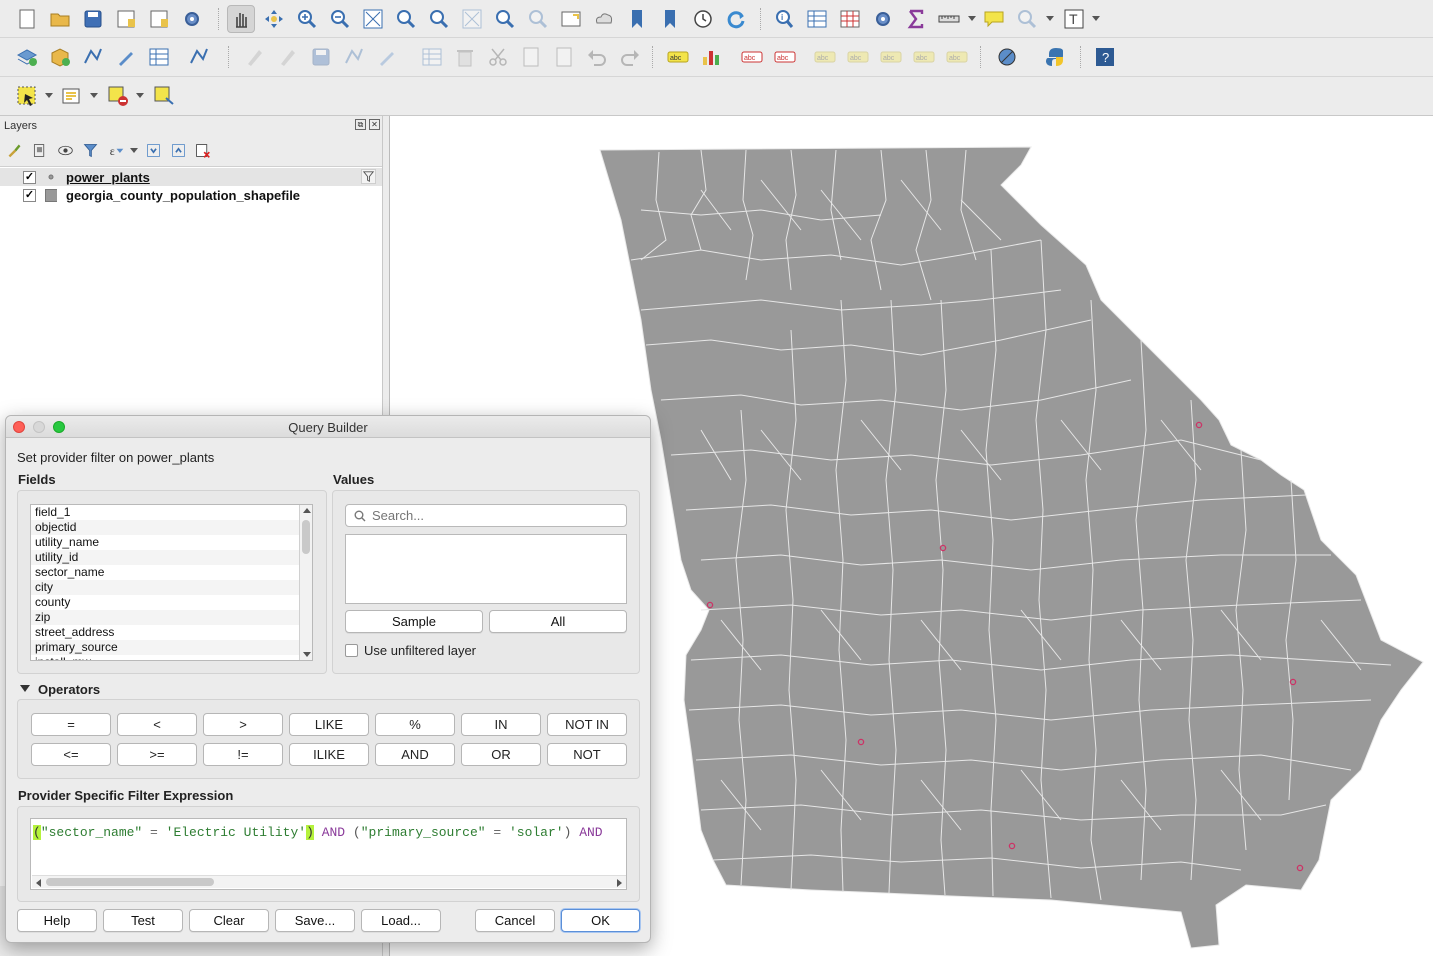 This screenshot has width=1433, height=956. I want to click on close-panel-icon: ✕, so click(374, 124).